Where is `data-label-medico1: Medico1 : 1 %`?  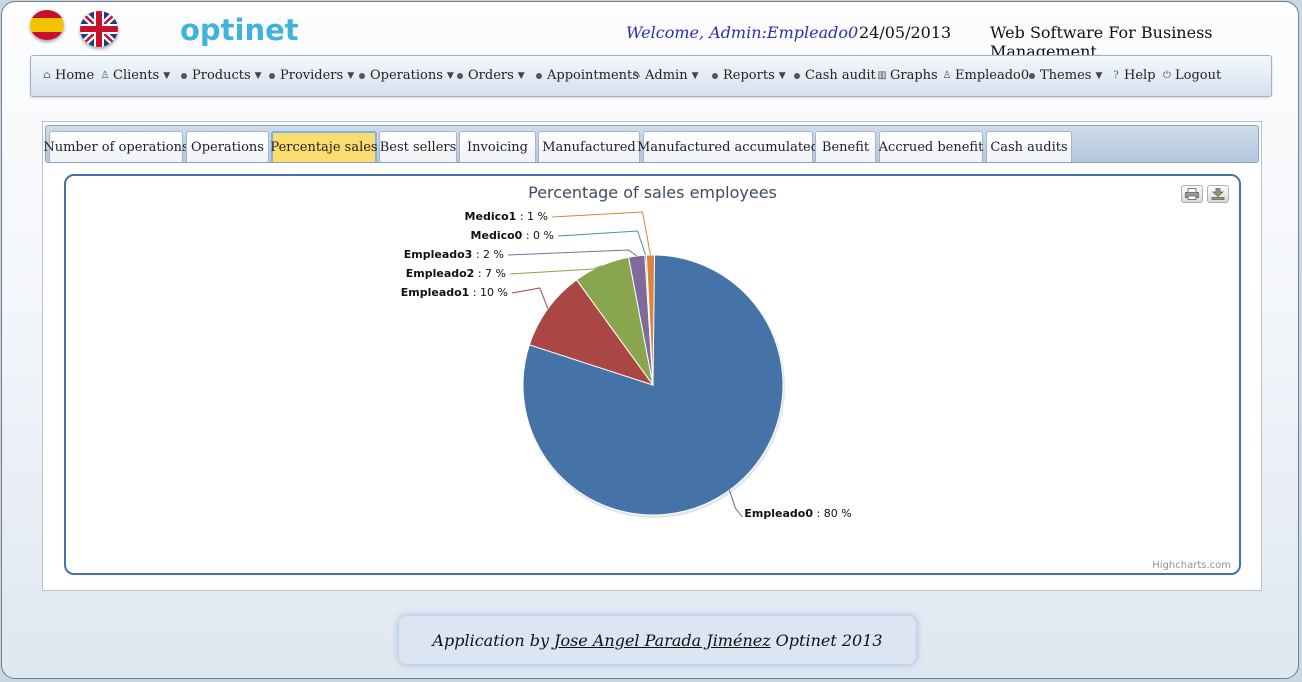
data-label-medico1: Medico1 : 1 % is located at coordinates (506, 216).